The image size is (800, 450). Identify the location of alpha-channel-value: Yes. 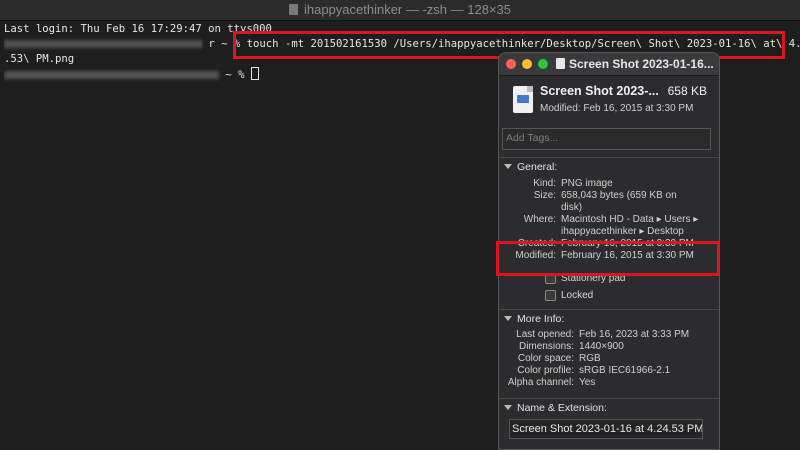
(587, 382).